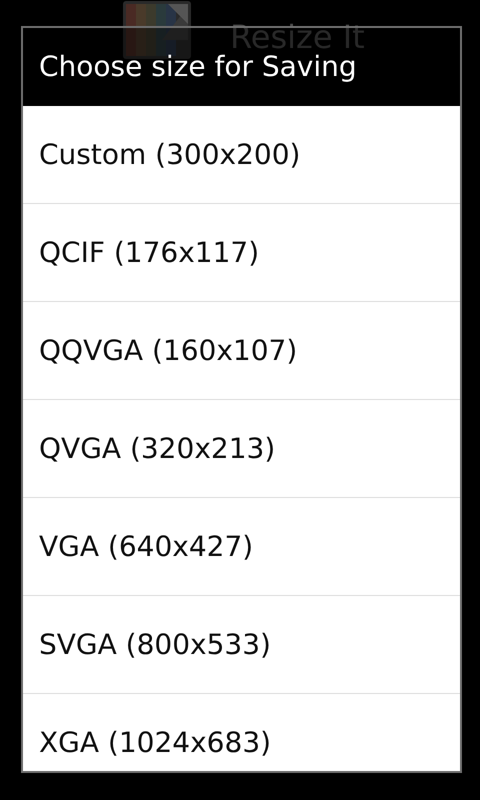 The height and width of the screenshot is (800, 480). I want to click on size-option: SVGA (800x533), so click(241, 645).